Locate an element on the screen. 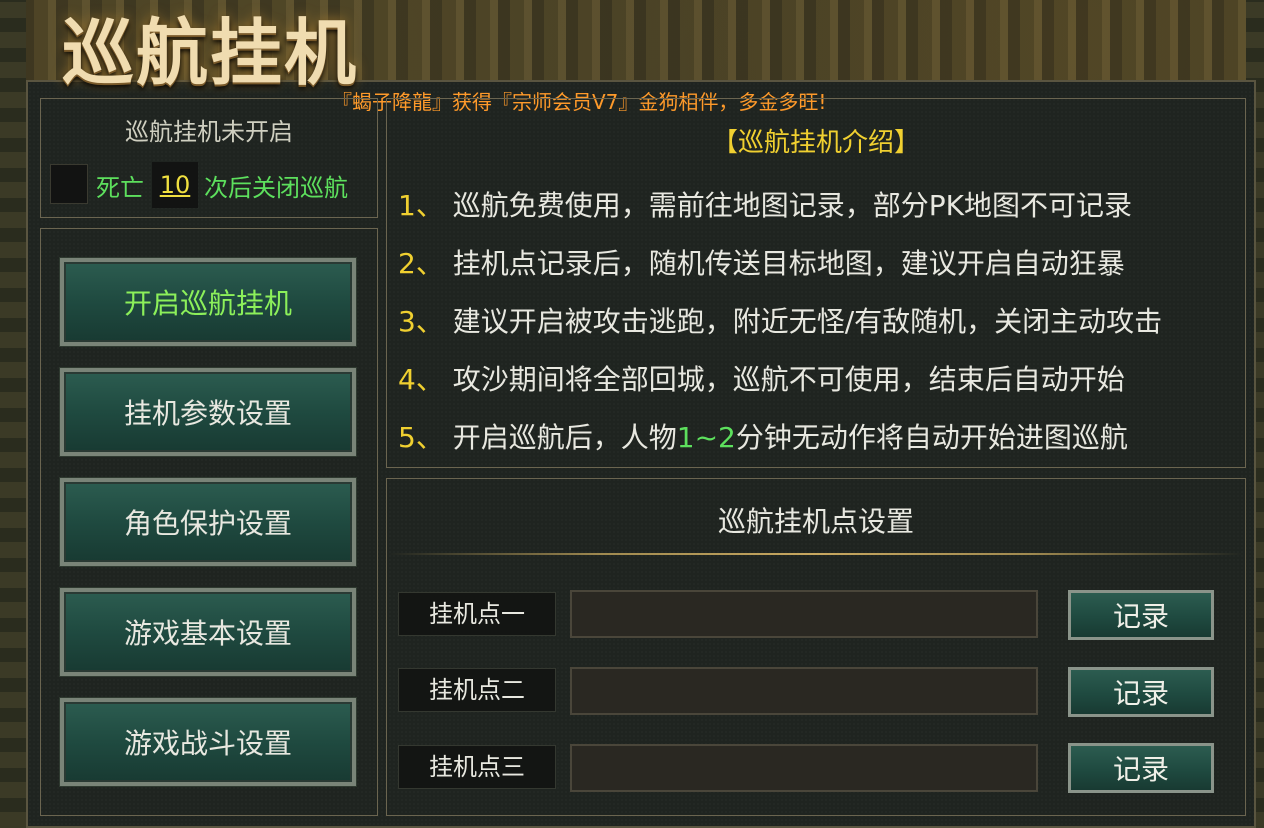 This screenshot has width=1264, height=828. role-protect-button: 角色保护设置 is located at coordinates (208, 522).